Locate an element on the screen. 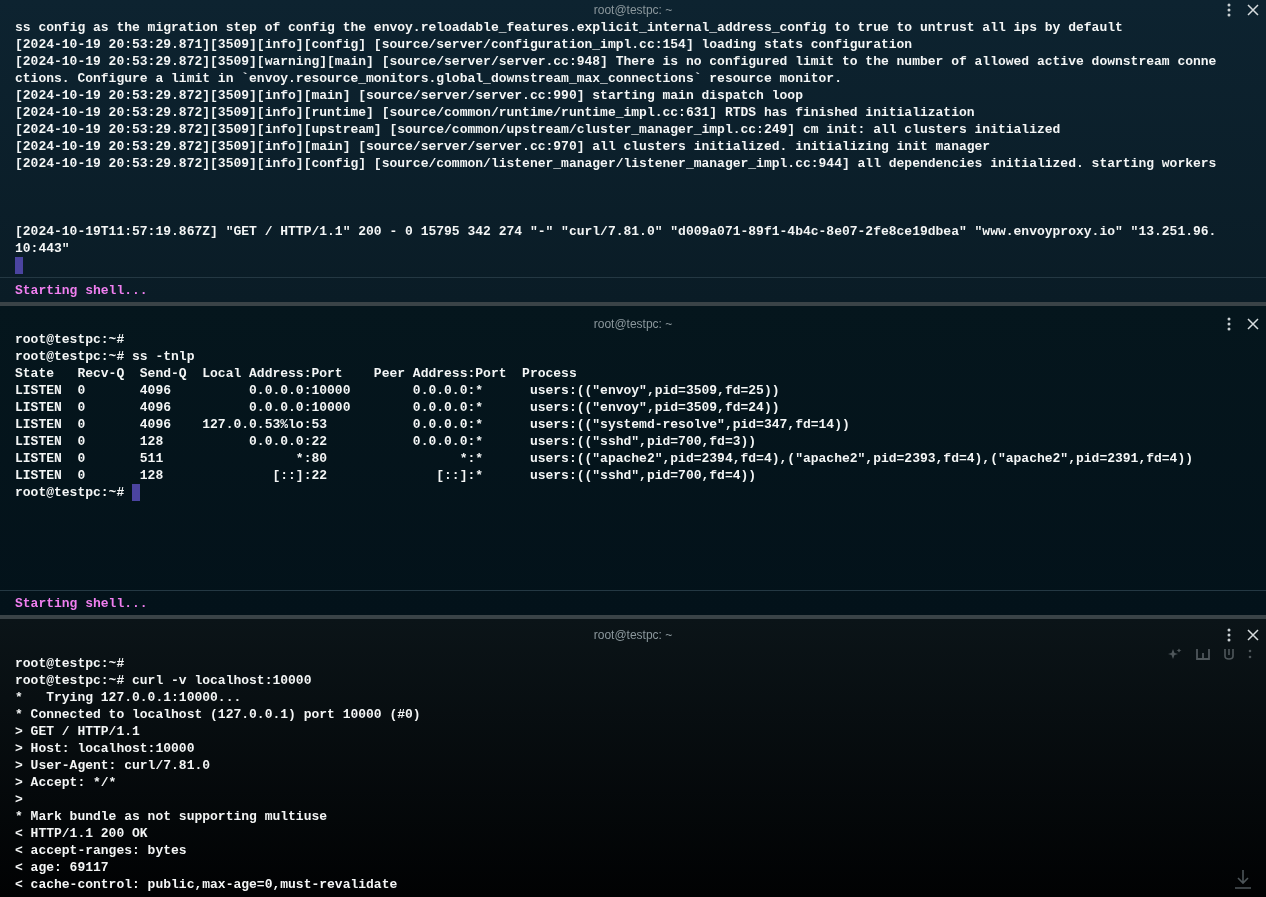  terminal-line: ctions. Configure a limit in `envoy.resource_monitors.global_downstream_max_connections` resource monitor. is located at coordinates (428, 78).